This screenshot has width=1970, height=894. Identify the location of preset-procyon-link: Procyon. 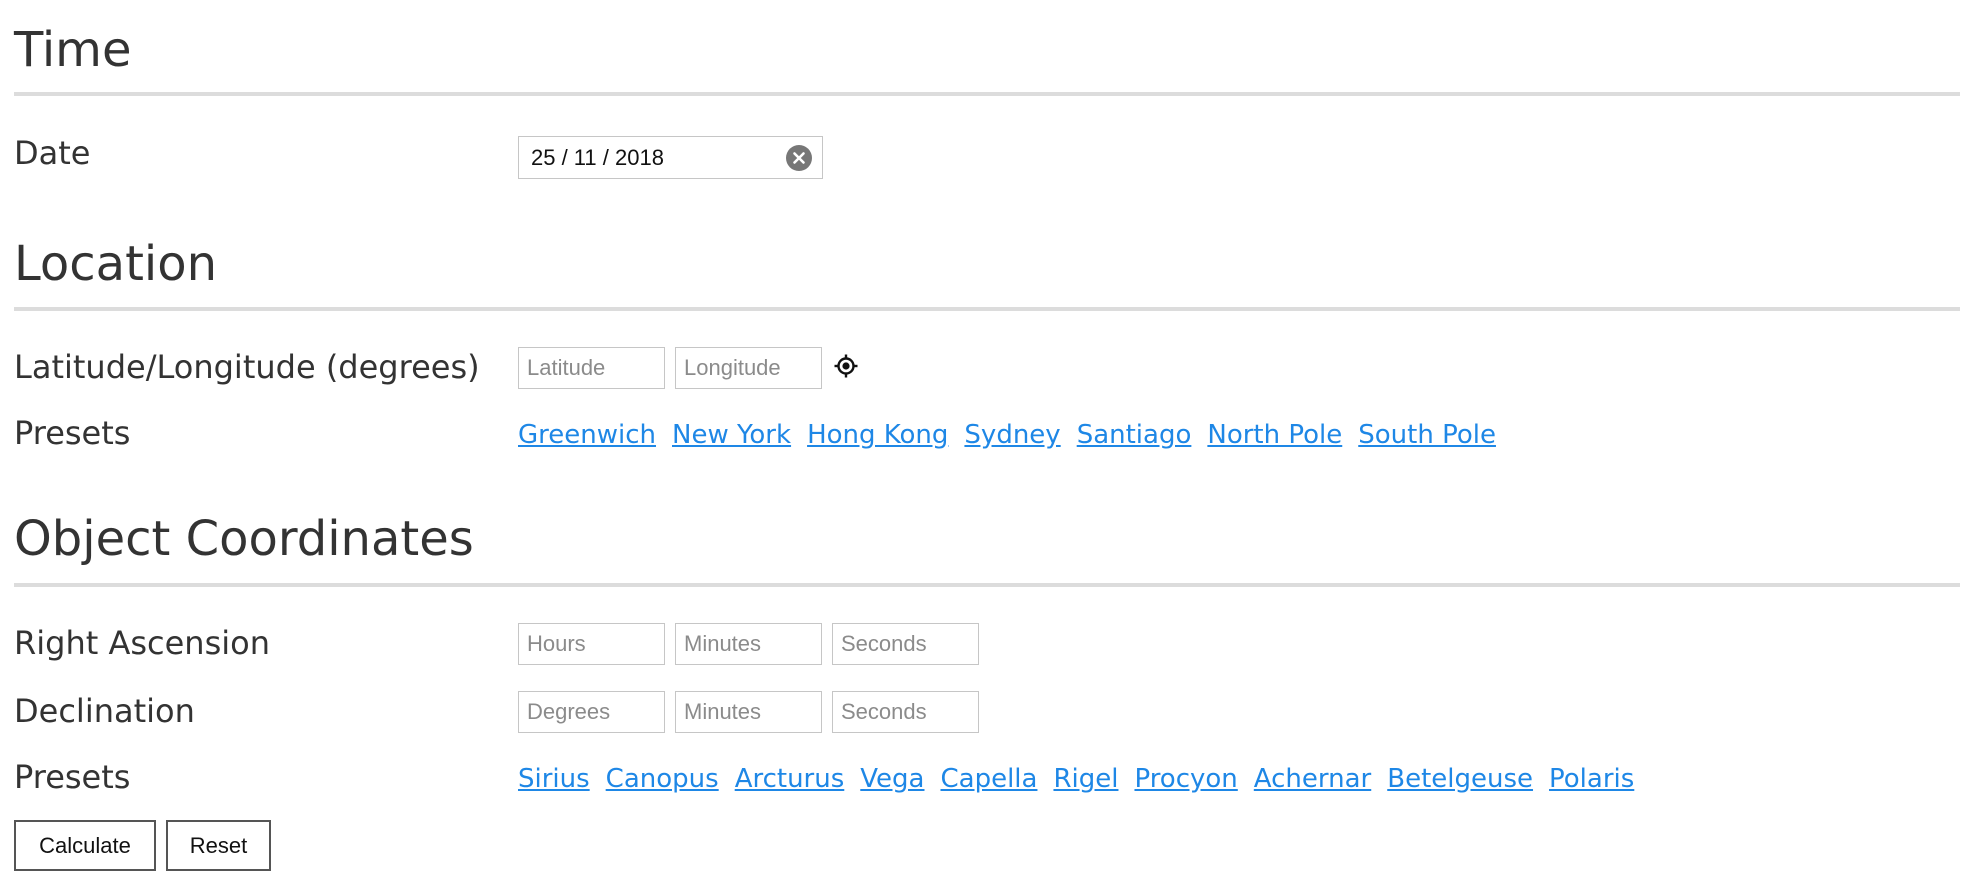
(1185, 779).